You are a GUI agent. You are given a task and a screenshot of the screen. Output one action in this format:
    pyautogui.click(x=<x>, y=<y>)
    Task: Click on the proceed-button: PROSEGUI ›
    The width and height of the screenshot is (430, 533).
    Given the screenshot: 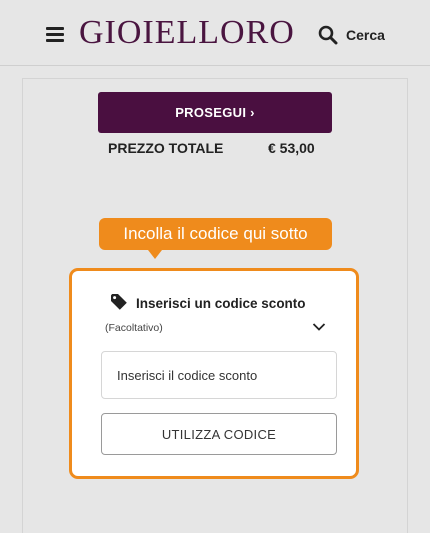 What is the action you would take?
    pyautogui.click(x=215, y=112)
    